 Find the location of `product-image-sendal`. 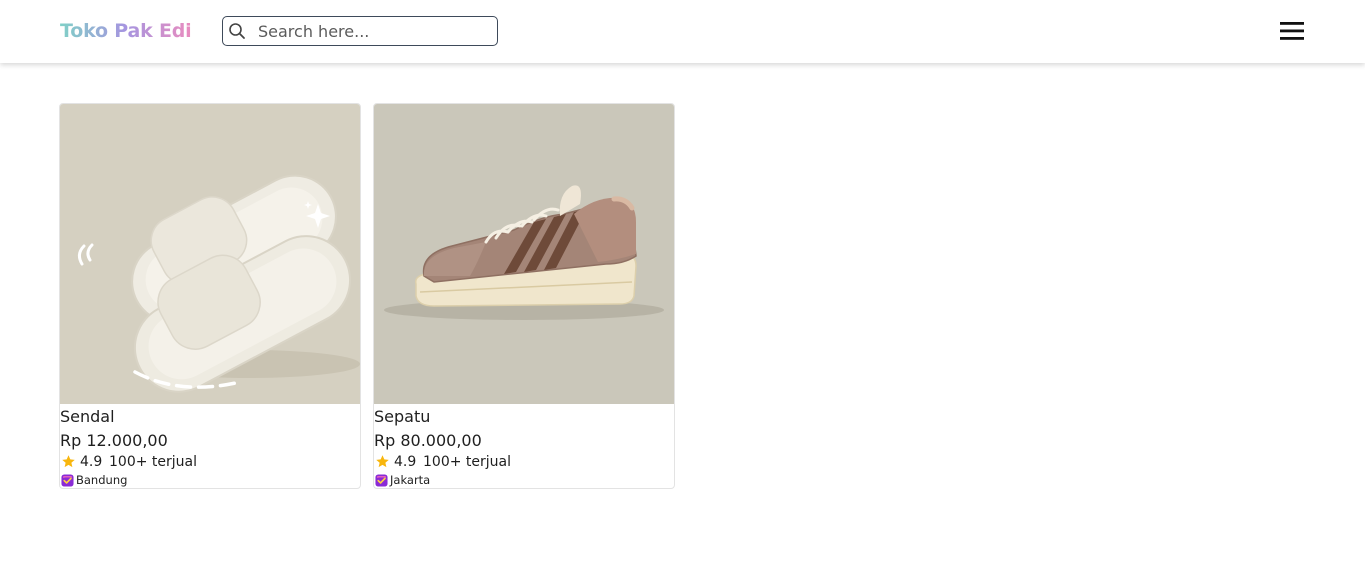

product-image-sendal is located at coordinates (210, 254).